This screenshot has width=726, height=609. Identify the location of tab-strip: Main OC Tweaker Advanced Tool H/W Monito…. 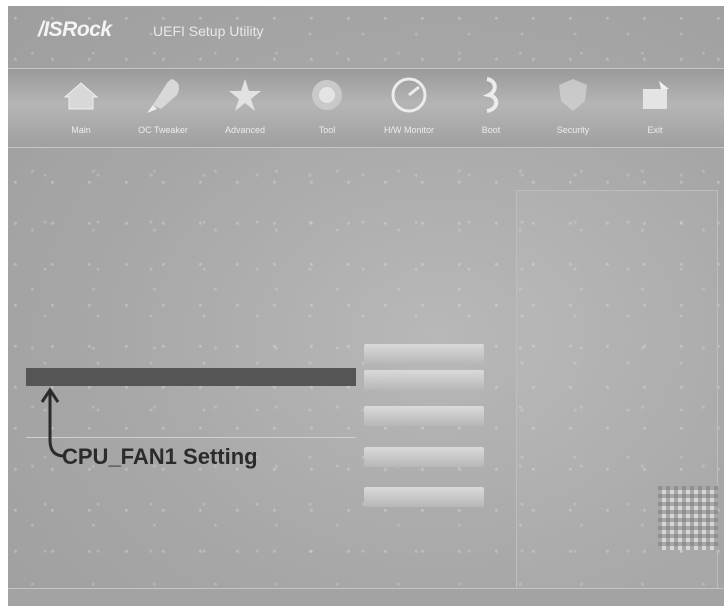
(366, 108).